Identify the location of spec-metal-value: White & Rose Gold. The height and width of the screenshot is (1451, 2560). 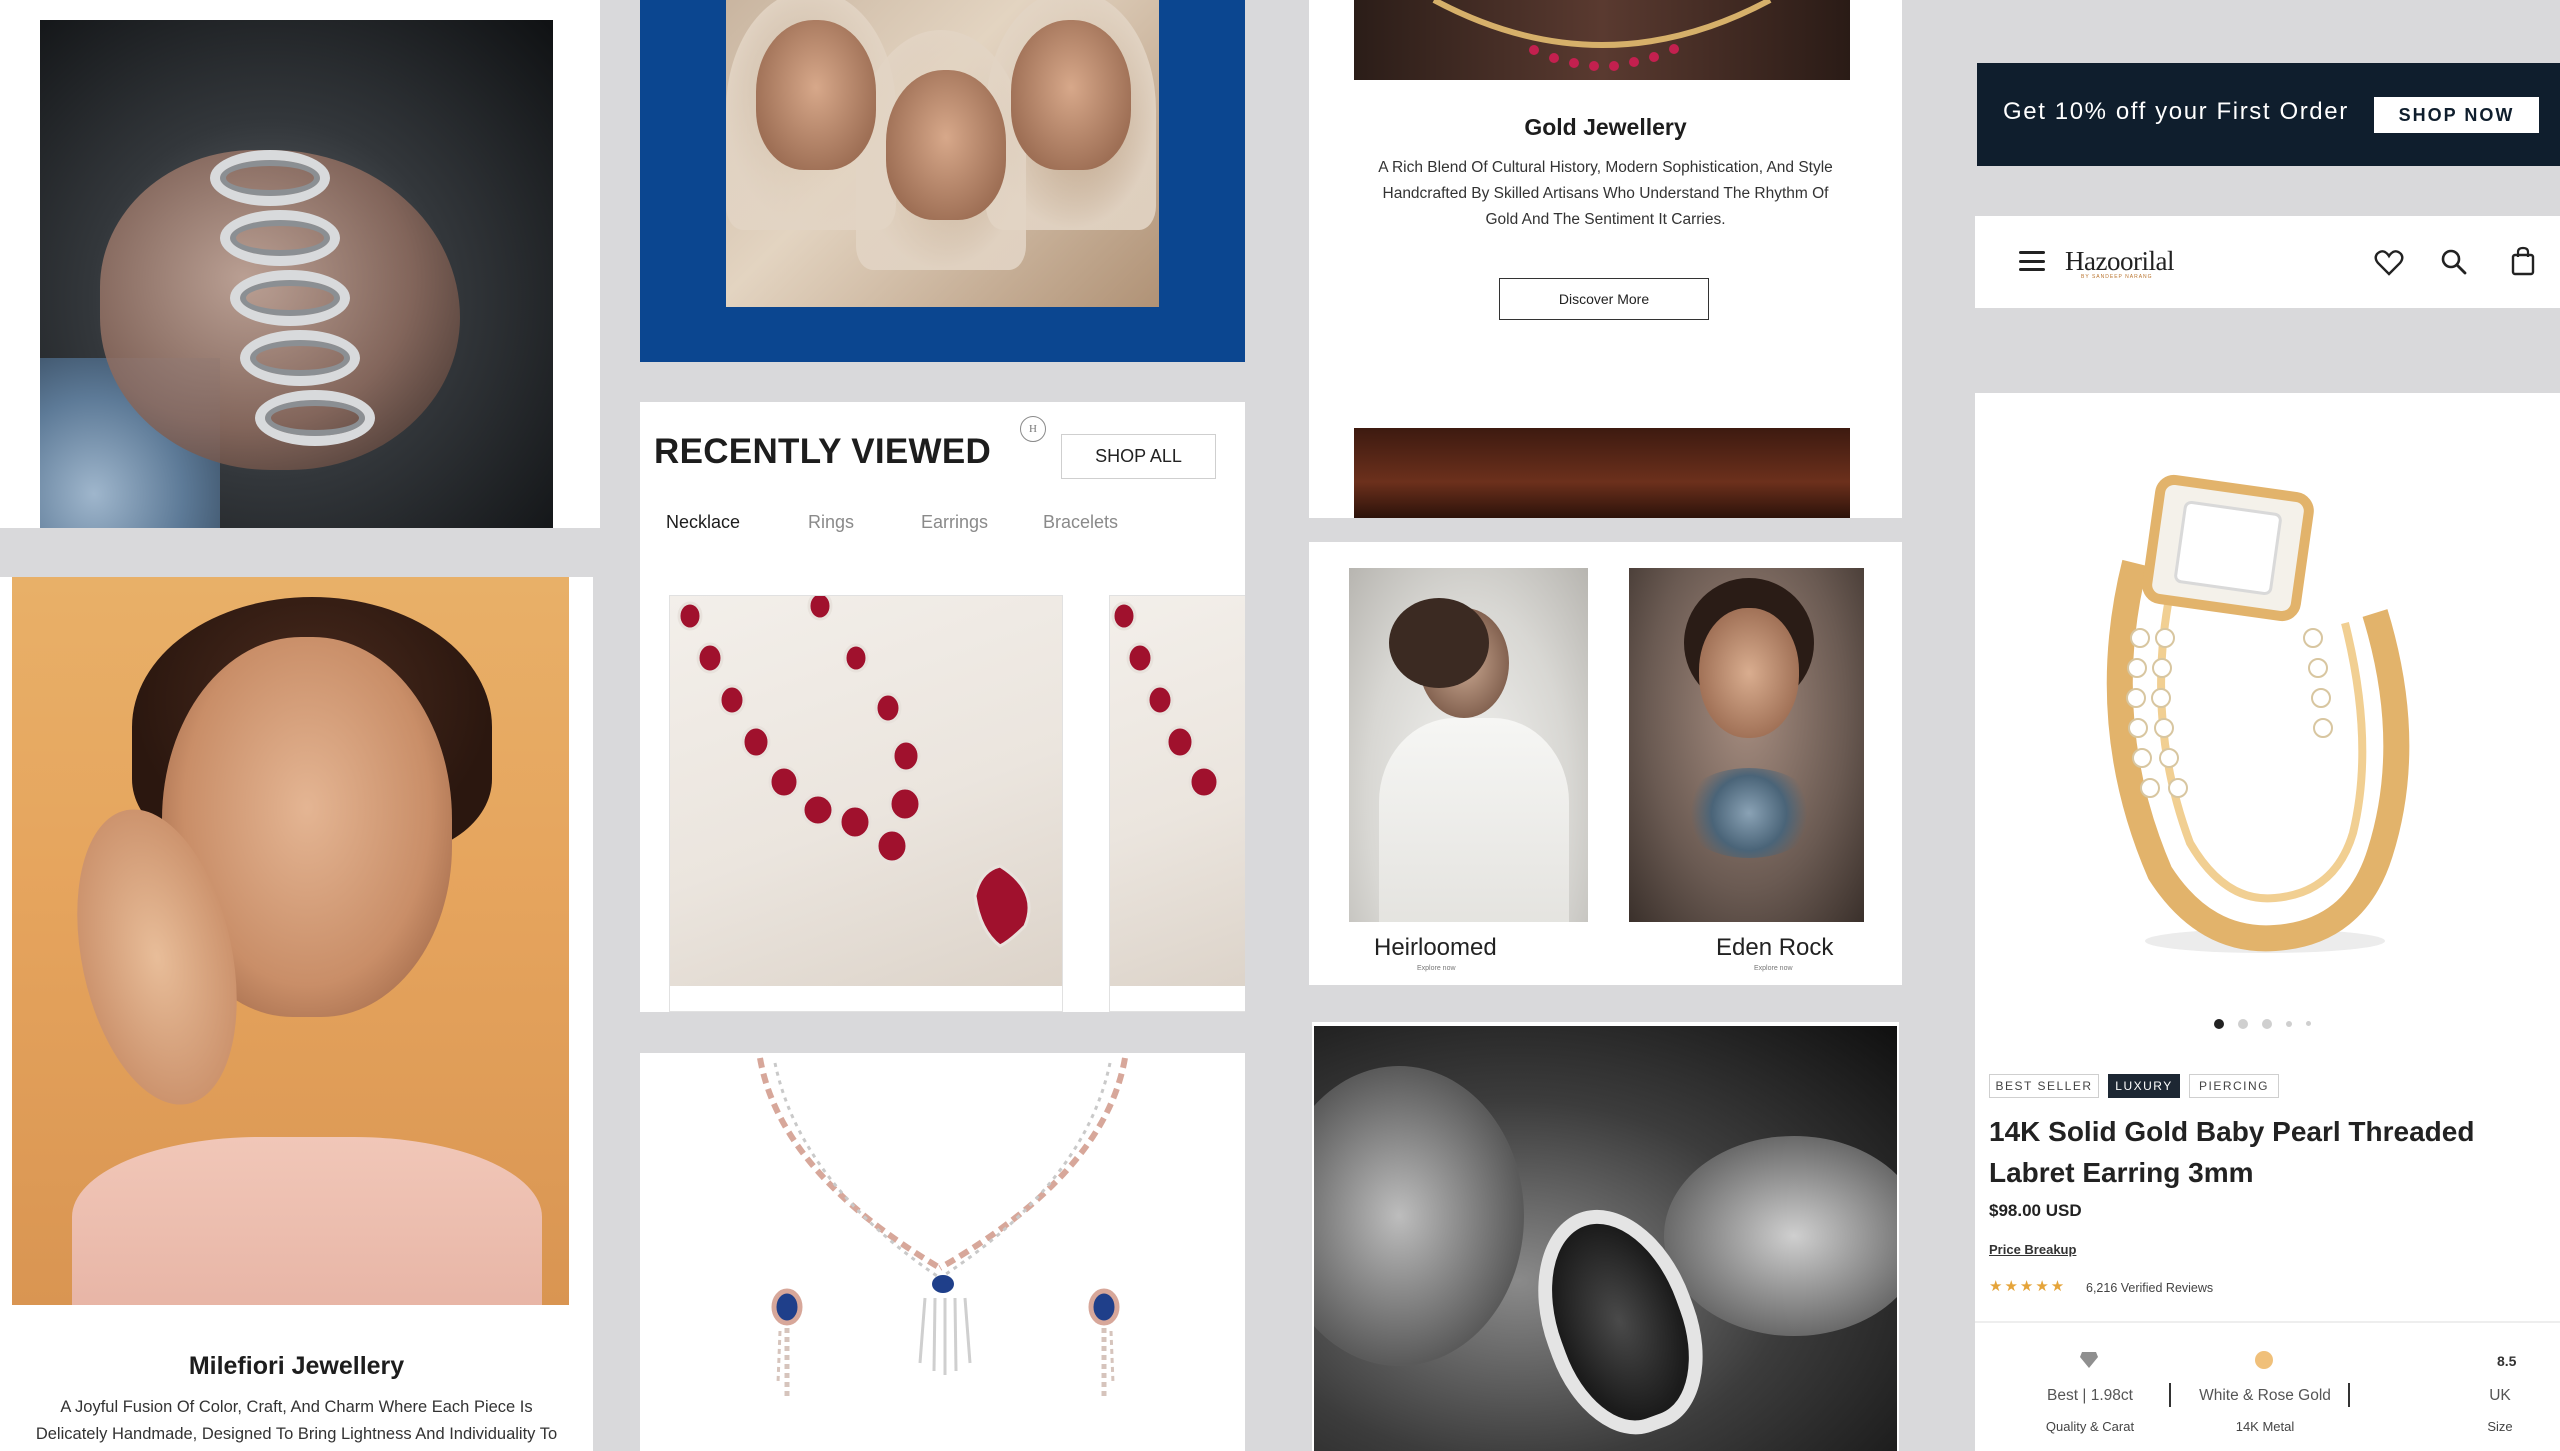
(2265, 1395).